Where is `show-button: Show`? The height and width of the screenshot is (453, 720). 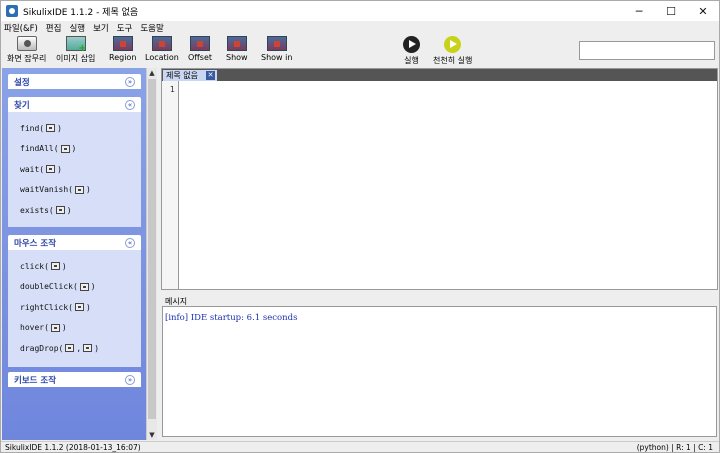
show-button: Show is located at coordinates (237, 49).